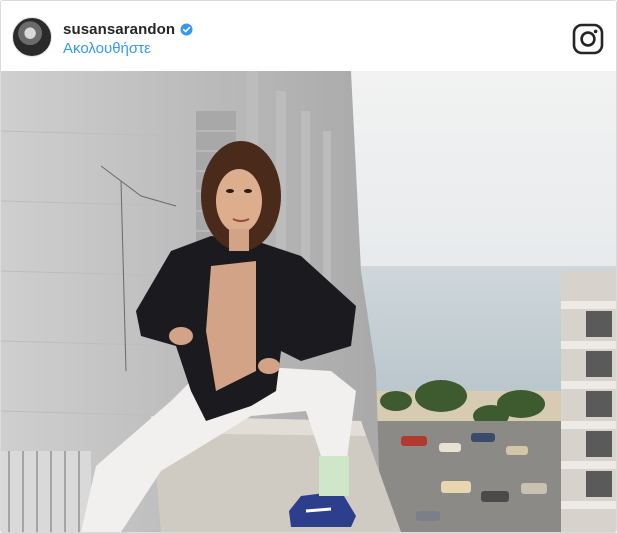 The height and width of the screenshot is (533, 617). I want to click on username-row: susansarandon, so click(128, 29).